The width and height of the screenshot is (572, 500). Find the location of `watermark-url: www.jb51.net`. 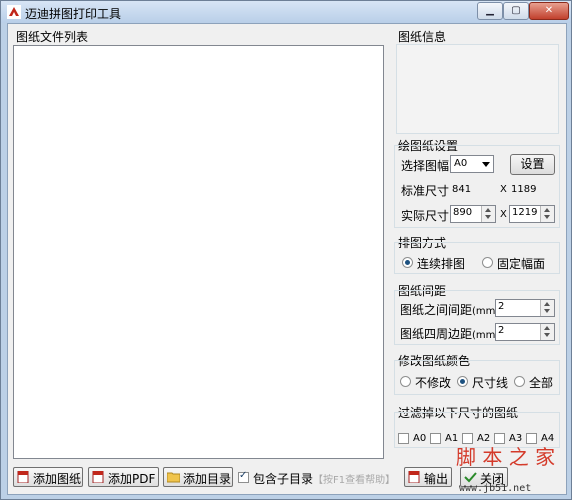

watermark-url: www.jb51.net is located at coordinates (495, 488).